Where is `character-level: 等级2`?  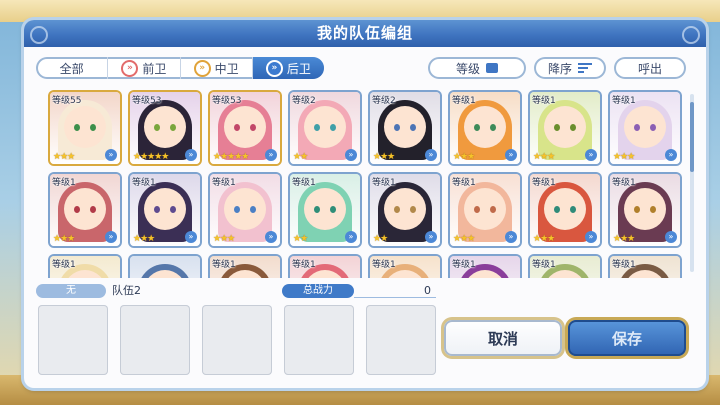 character-level: 等级2 is located at coordinates (304, 101).